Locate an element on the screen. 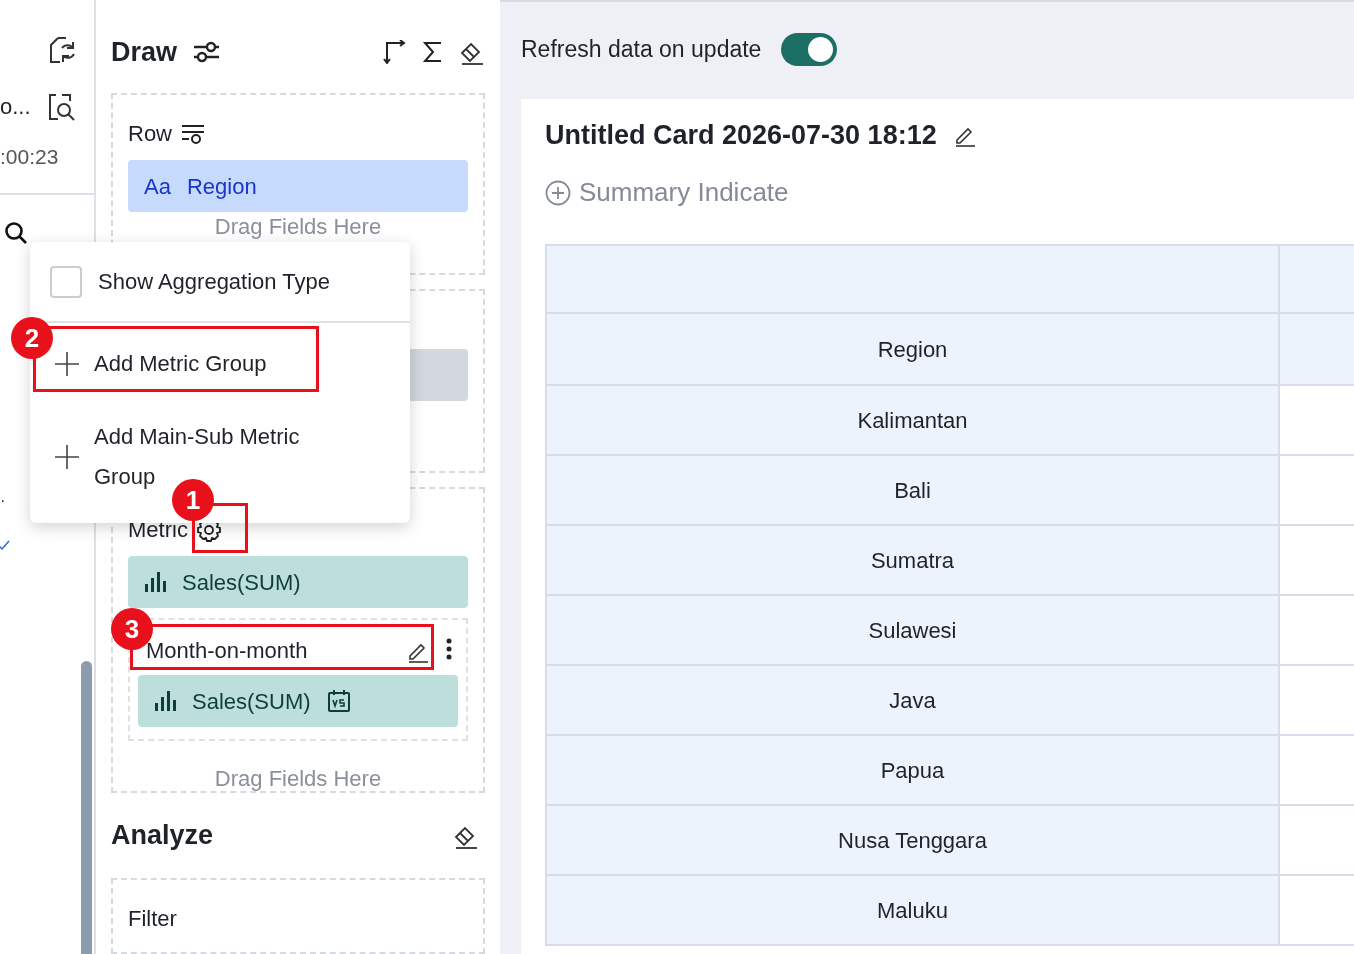 This screenshot has height=954, width=1354. more-icon is located at coordinates (449, 649).